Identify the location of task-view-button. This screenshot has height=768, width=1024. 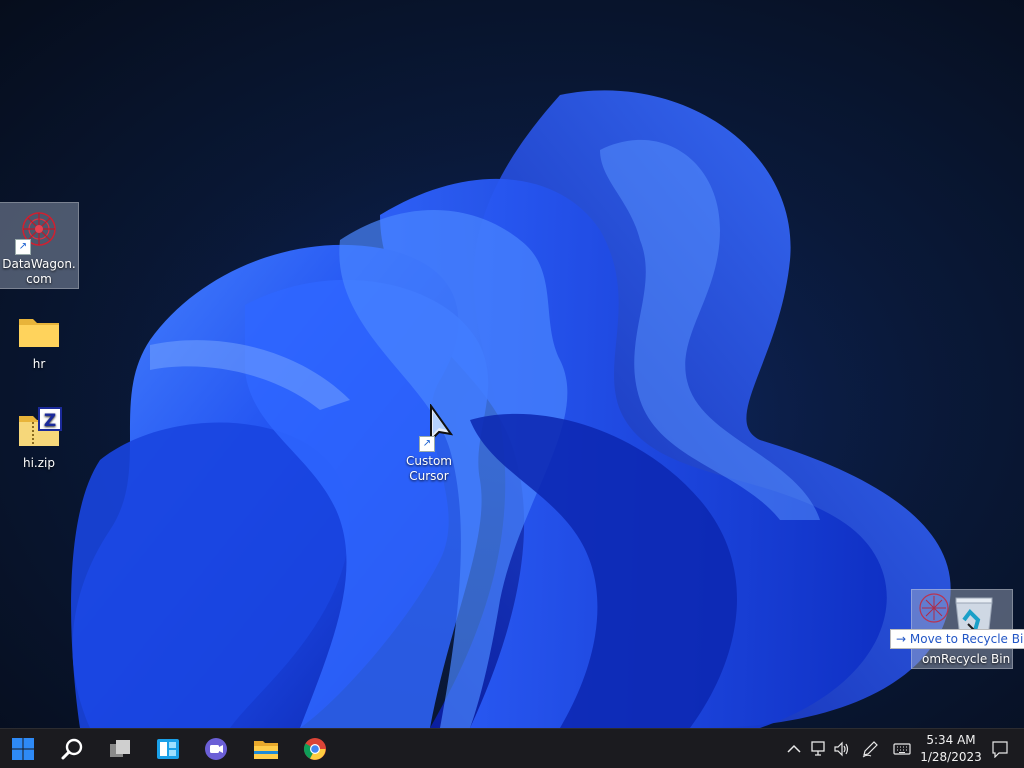
(120, 749).